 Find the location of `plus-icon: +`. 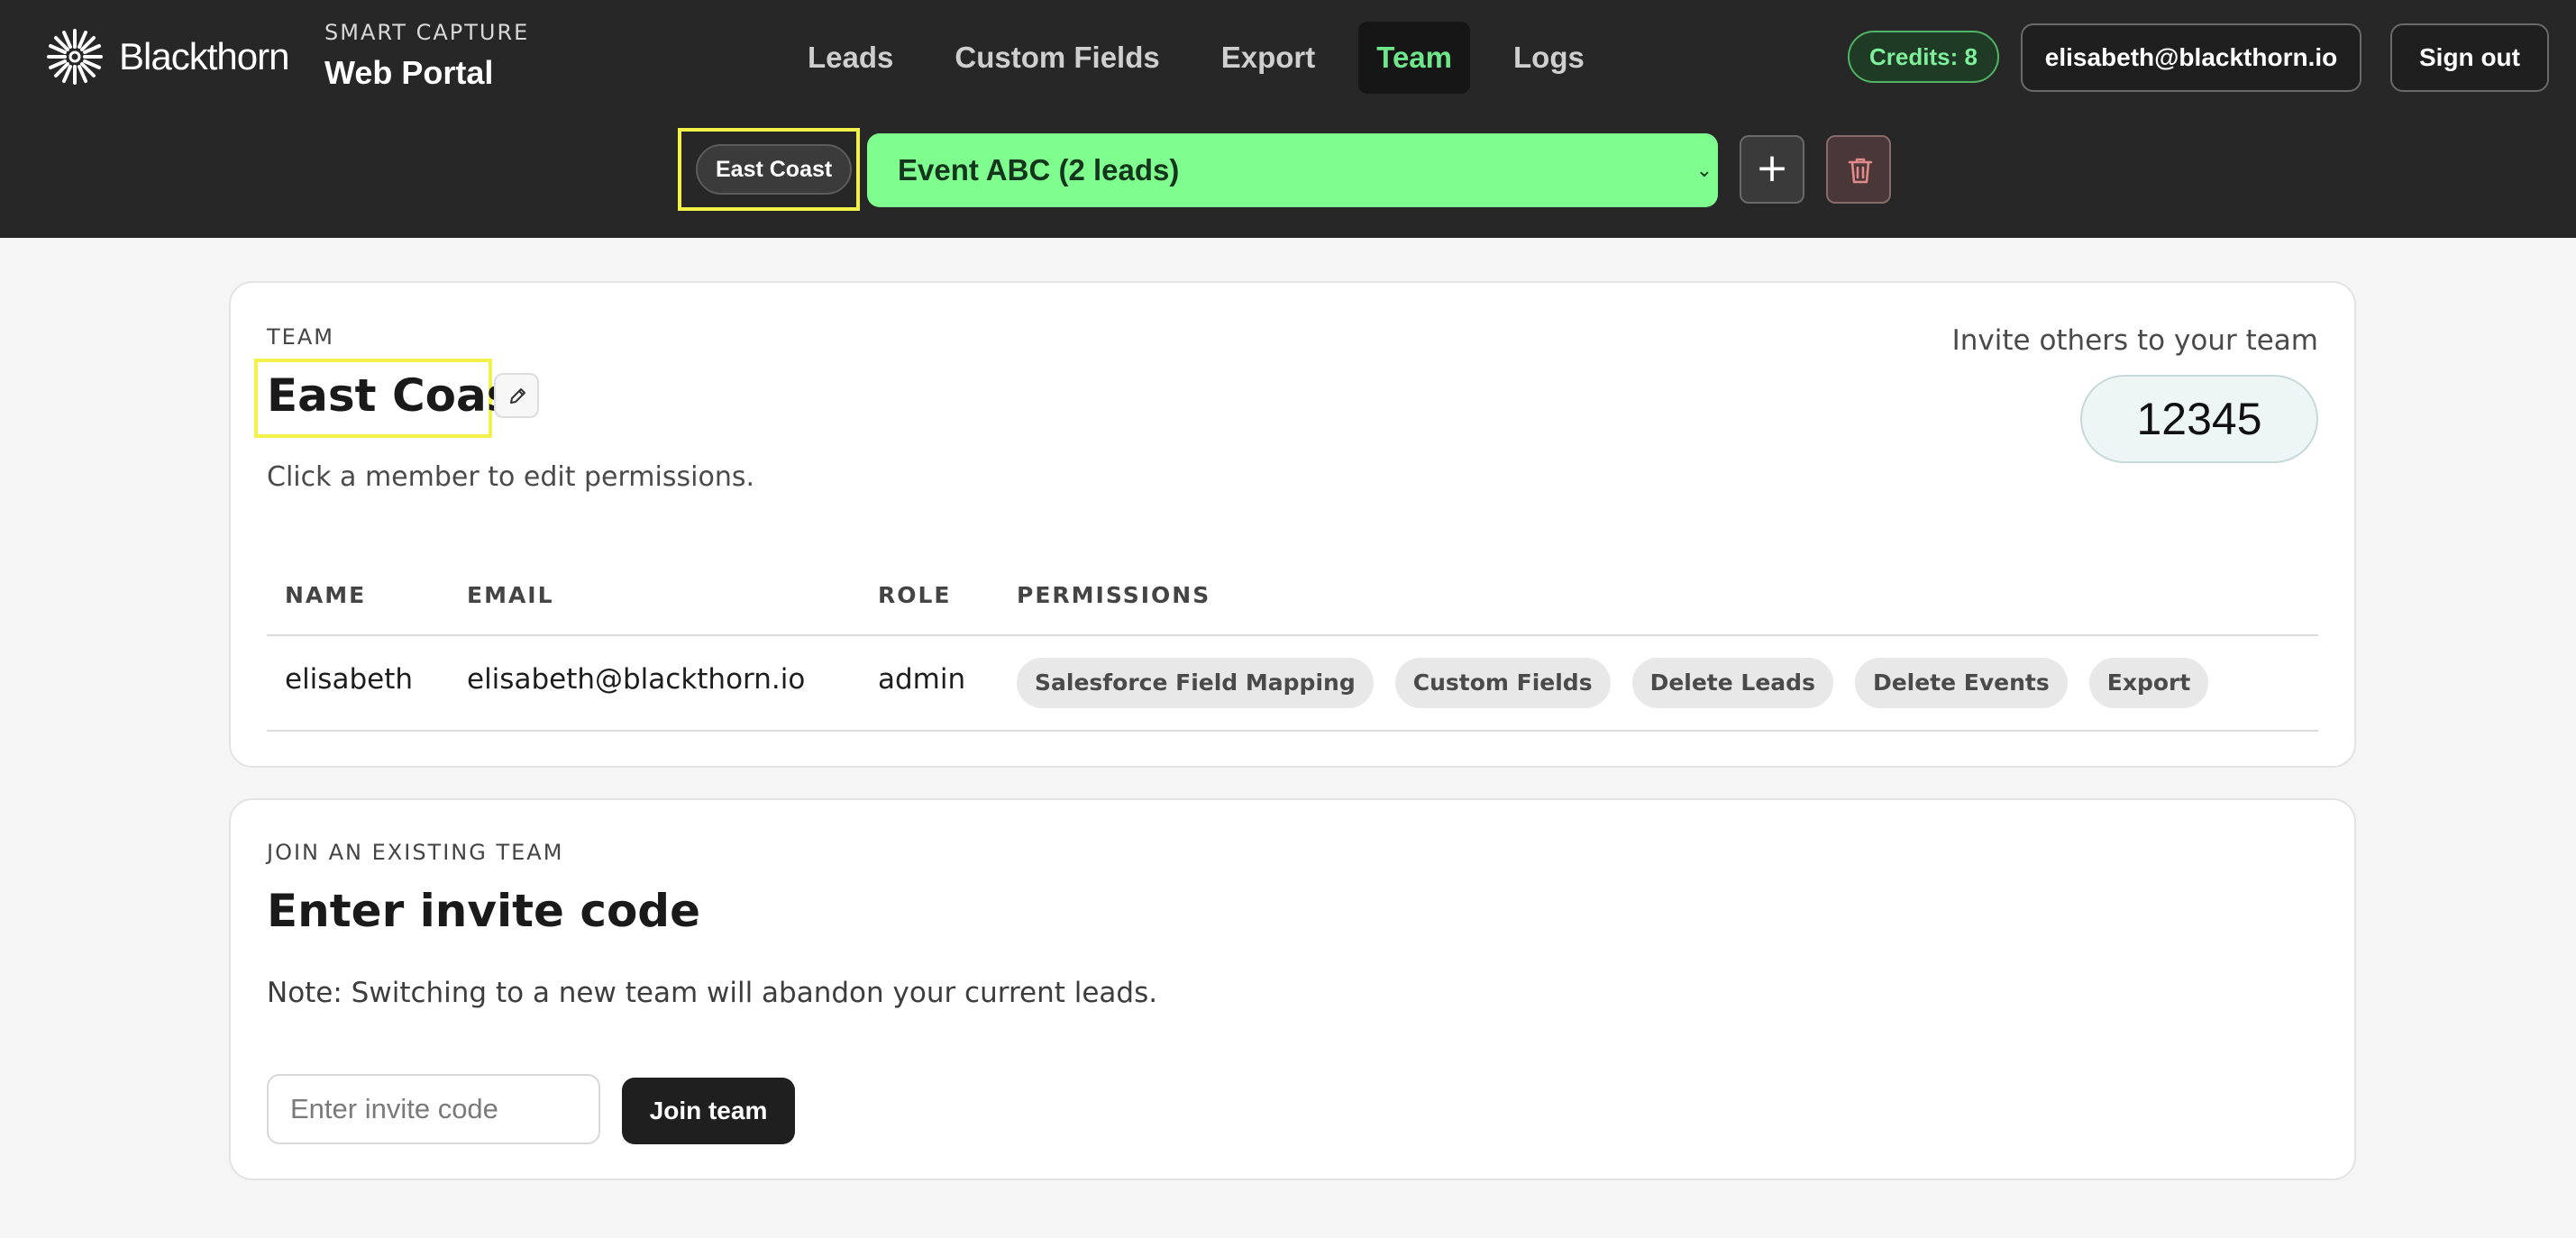

plus-icon: + is located at coordinates (1772, 168).